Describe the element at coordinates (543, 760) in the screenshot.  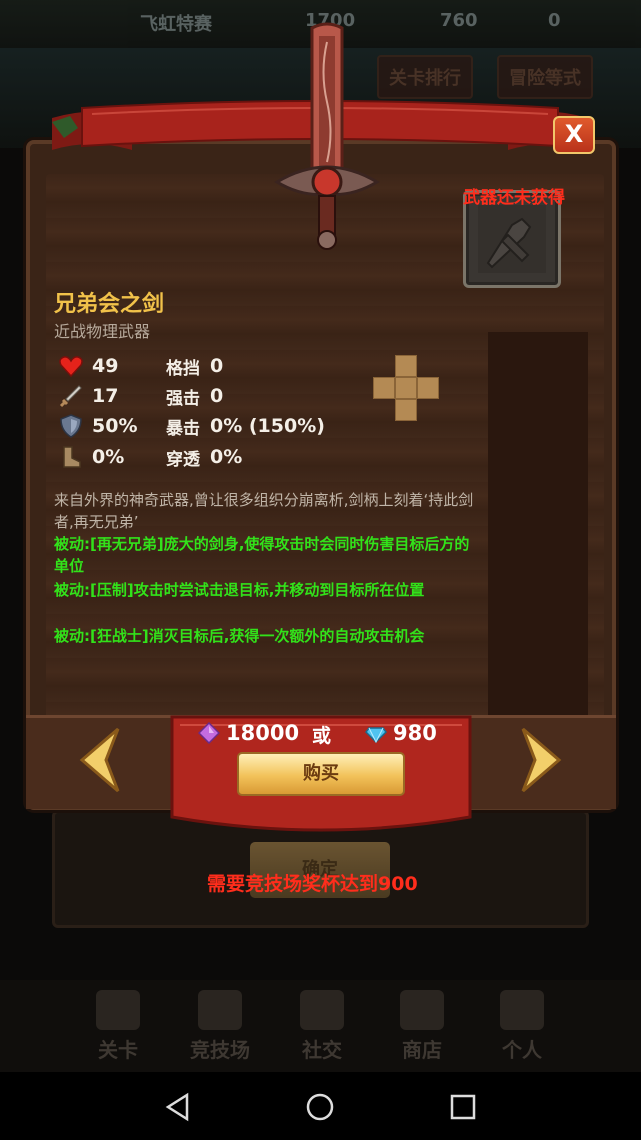
I see `next-arrow-icon` at that location.